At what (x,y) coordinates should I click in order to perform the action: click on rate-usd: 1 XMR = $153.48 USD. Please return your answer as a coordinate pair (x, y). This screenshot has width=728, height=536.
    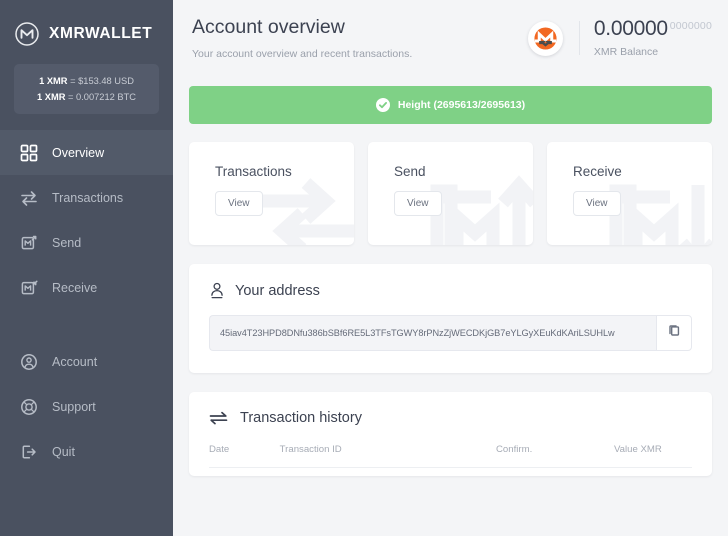
    Looking at the image, I should click on (86, 81).